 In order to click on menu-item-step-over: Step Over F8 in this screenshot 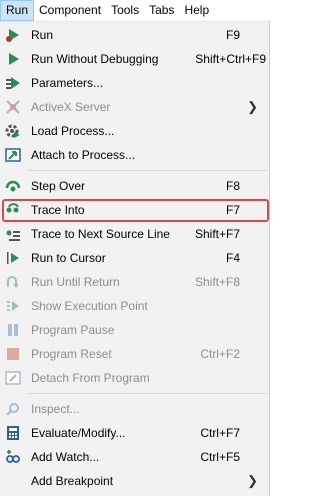, I will do `click(134, 186)`.